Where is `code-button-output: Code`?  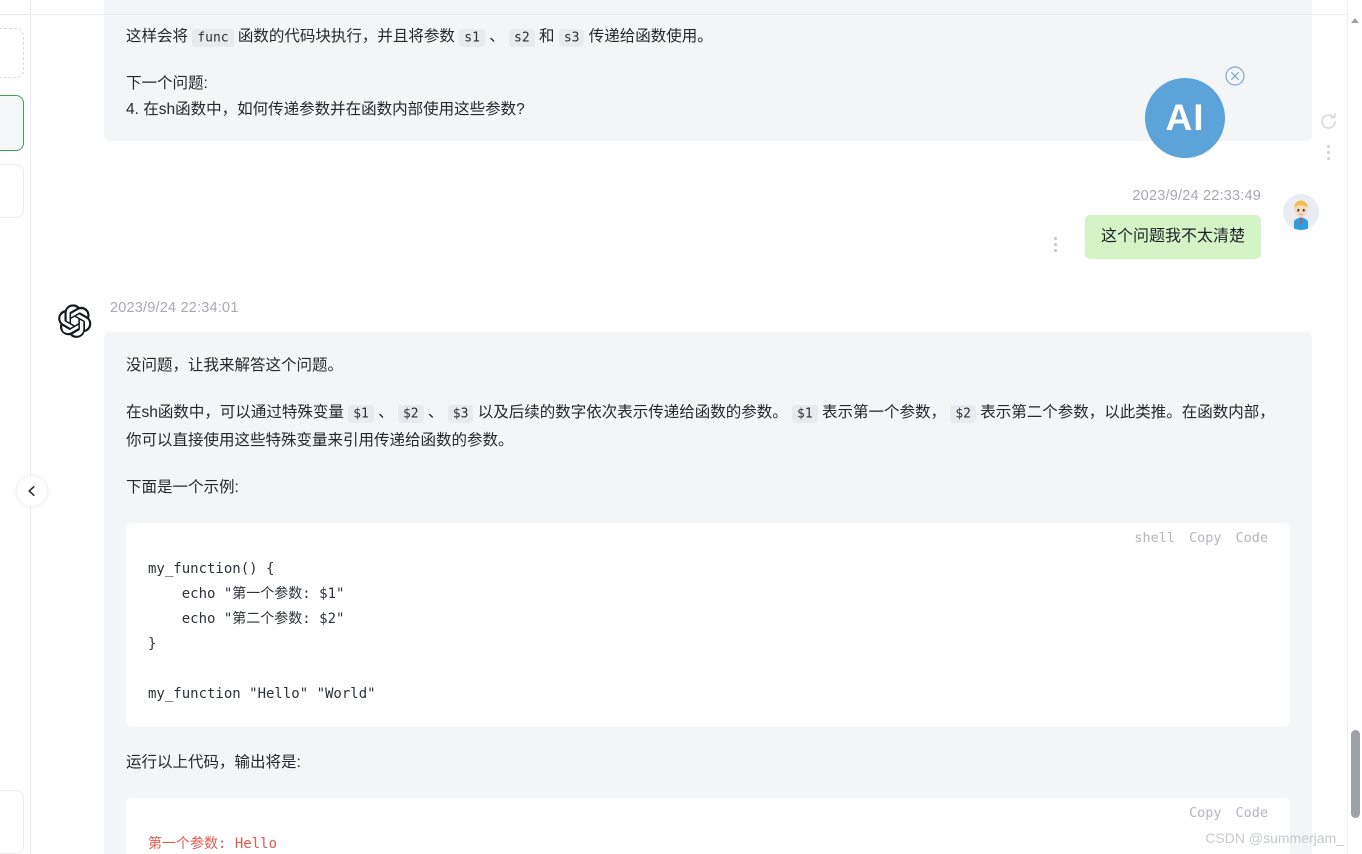 code-button-output: Code is located at coordinates (1251, 813).